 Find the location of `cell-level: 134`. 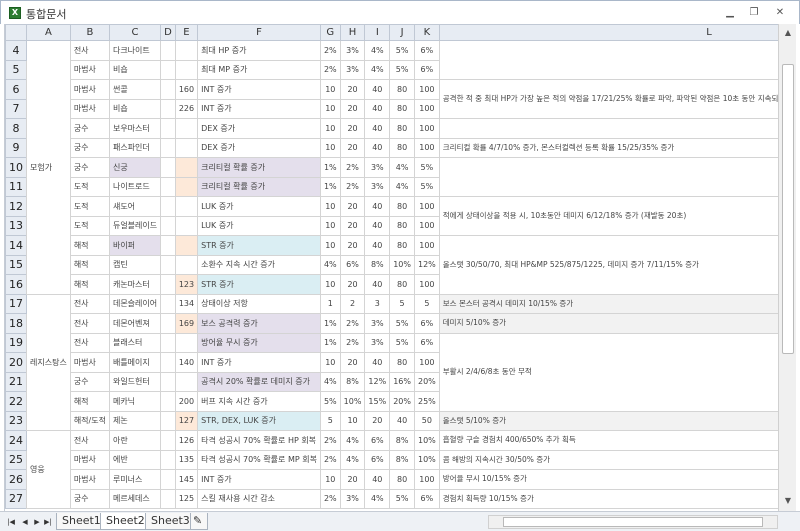

cell-level: 134 is located at coordinates (186, 303).